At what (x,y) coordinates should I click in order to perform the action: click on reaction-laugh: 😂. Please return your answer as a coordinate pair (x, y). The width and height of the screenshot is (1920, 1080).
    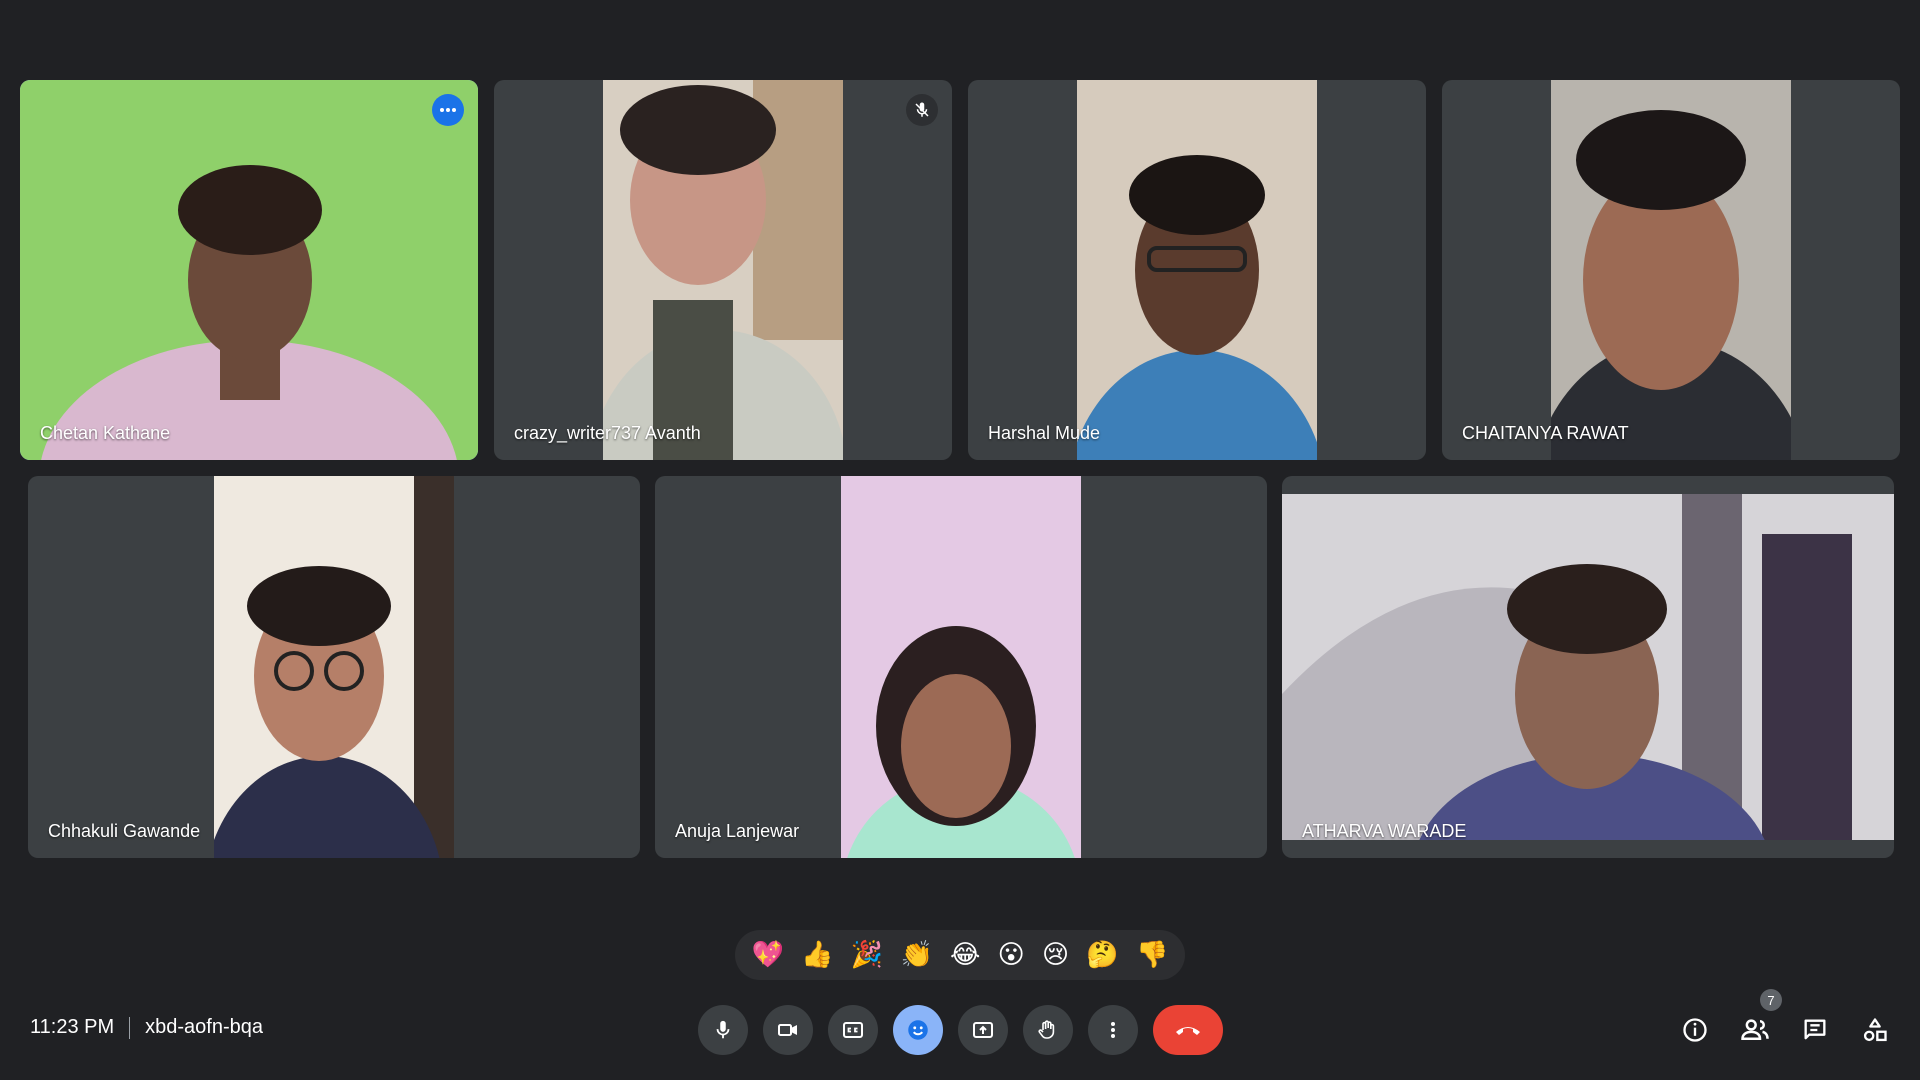
    Looking at the image, I should click on (965, 955).